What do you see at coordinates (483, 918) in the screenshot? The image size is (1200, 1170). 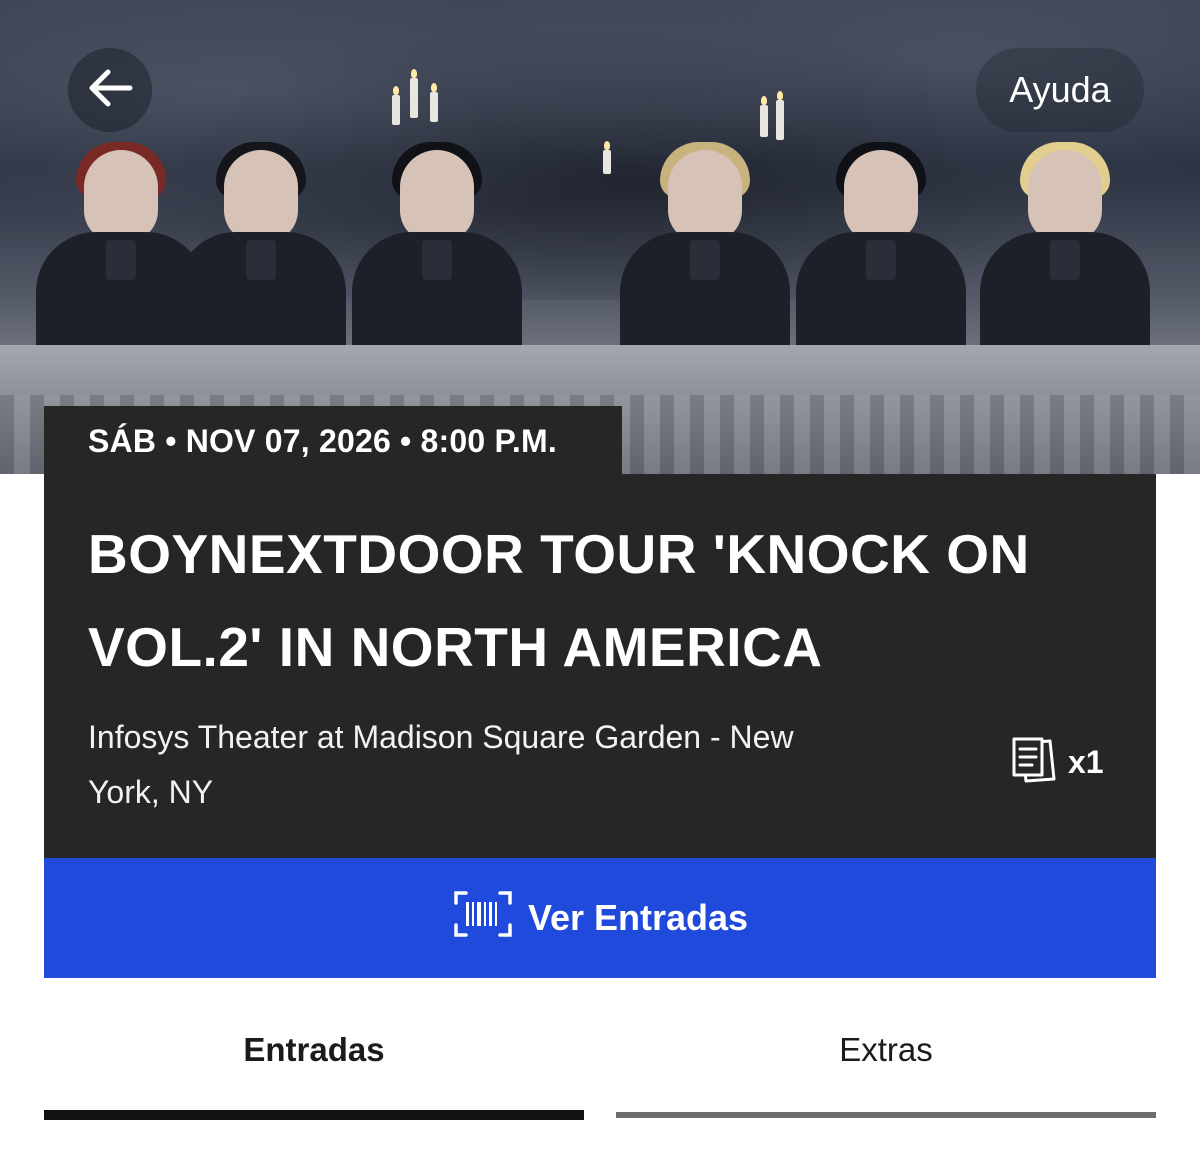 I see `barcode-scan-icon` at bounding box center [483, 918].